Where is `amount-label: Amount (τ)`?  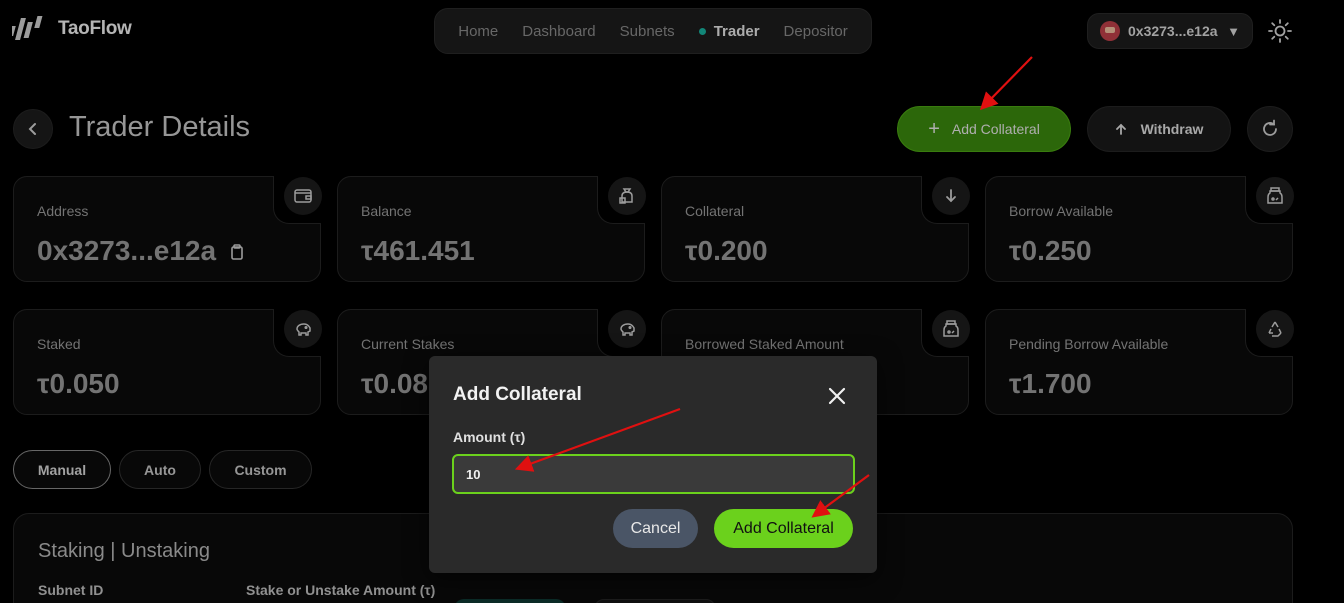
amount-label: Amount (τ) is located at coordinates (489, 437).